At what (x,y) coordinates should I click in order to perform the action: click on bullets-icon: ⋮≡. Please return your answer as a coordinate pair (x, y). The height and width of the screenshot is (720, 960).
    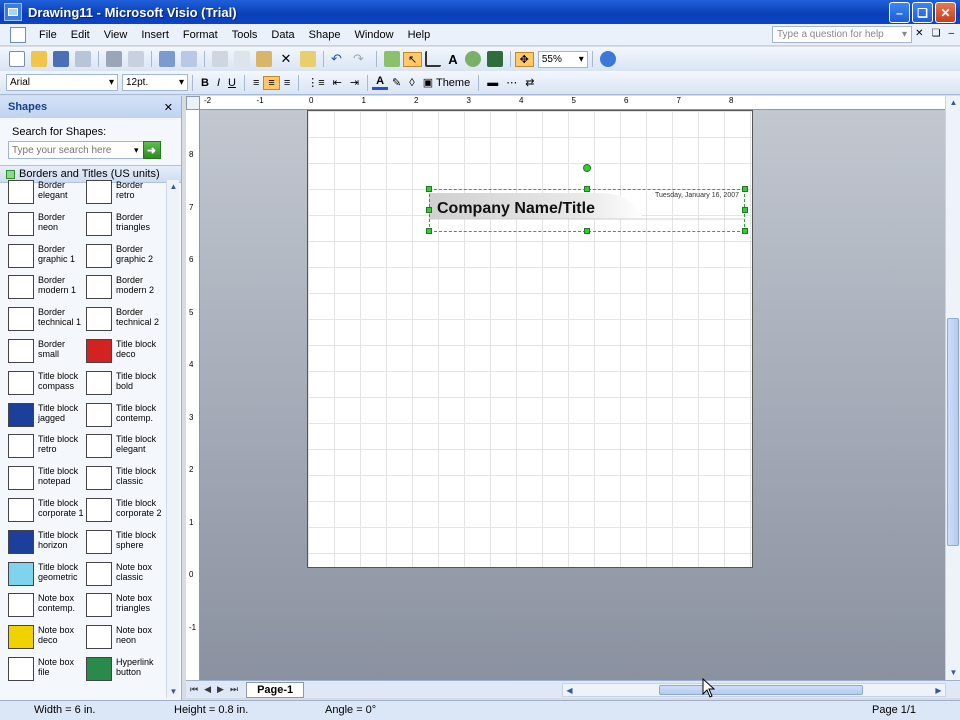
    Looking at the image, I should click on (315, 82).